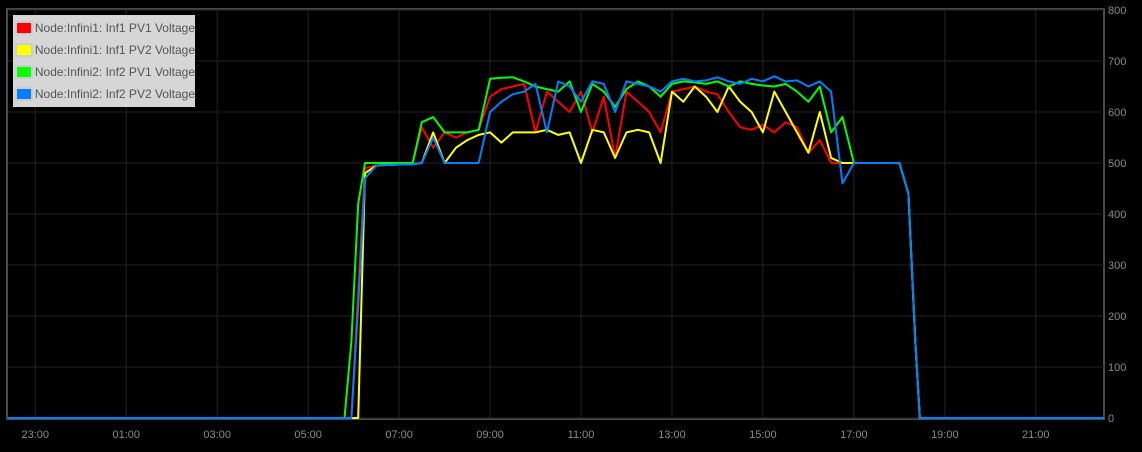  What do you see at coordinates (1117, 215) in the screenshot?
I see `y-tick-label: 400` at bounding box center [1117, 215].